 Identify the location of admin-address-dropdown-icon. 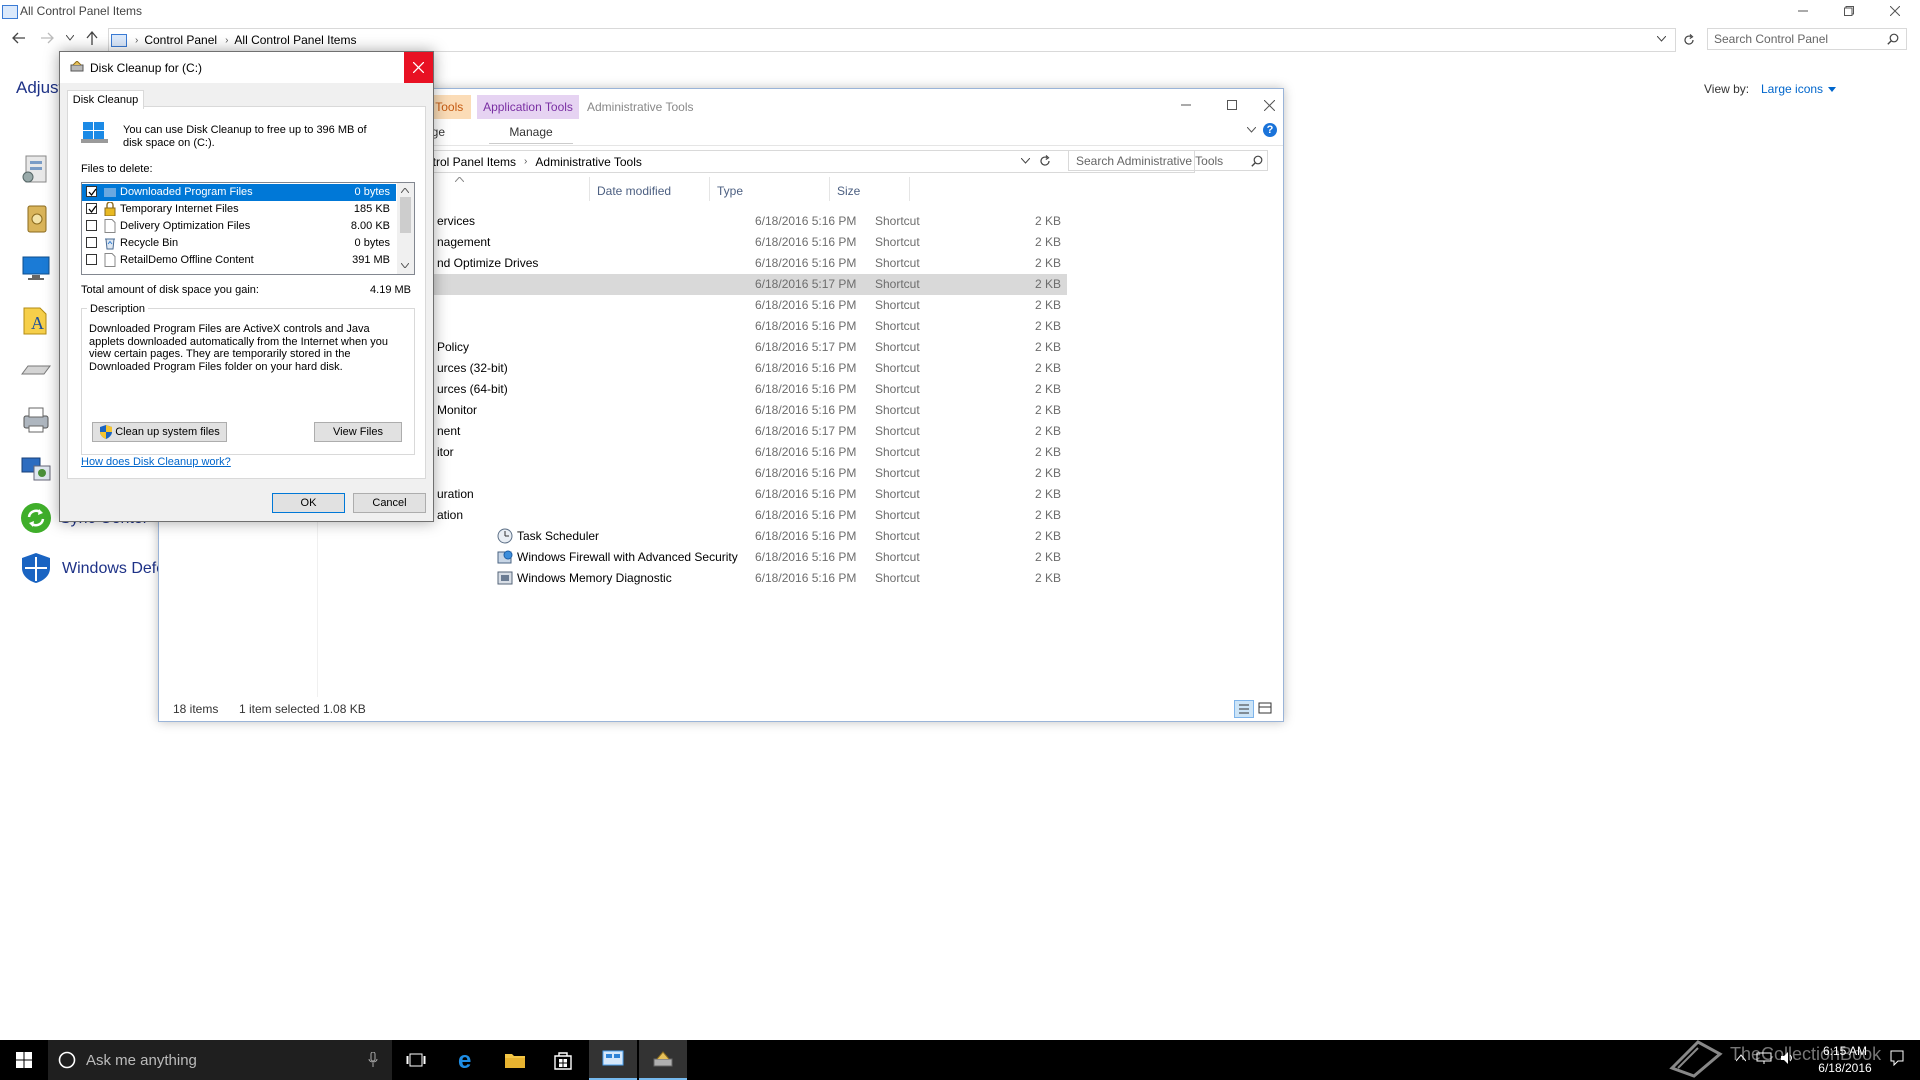
(1025, 161).